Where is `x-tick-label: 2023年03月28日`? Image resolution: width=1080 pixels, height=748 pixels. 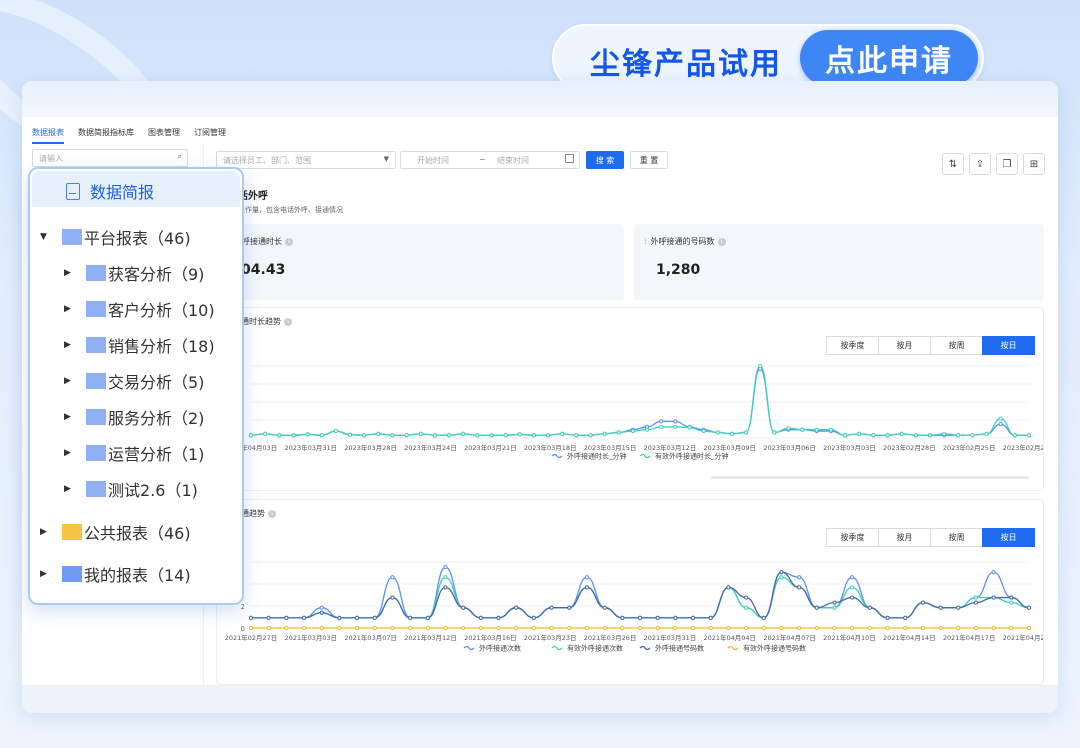
x-tick-label: 2023年03月28日 is located at coordinates (370, 447).